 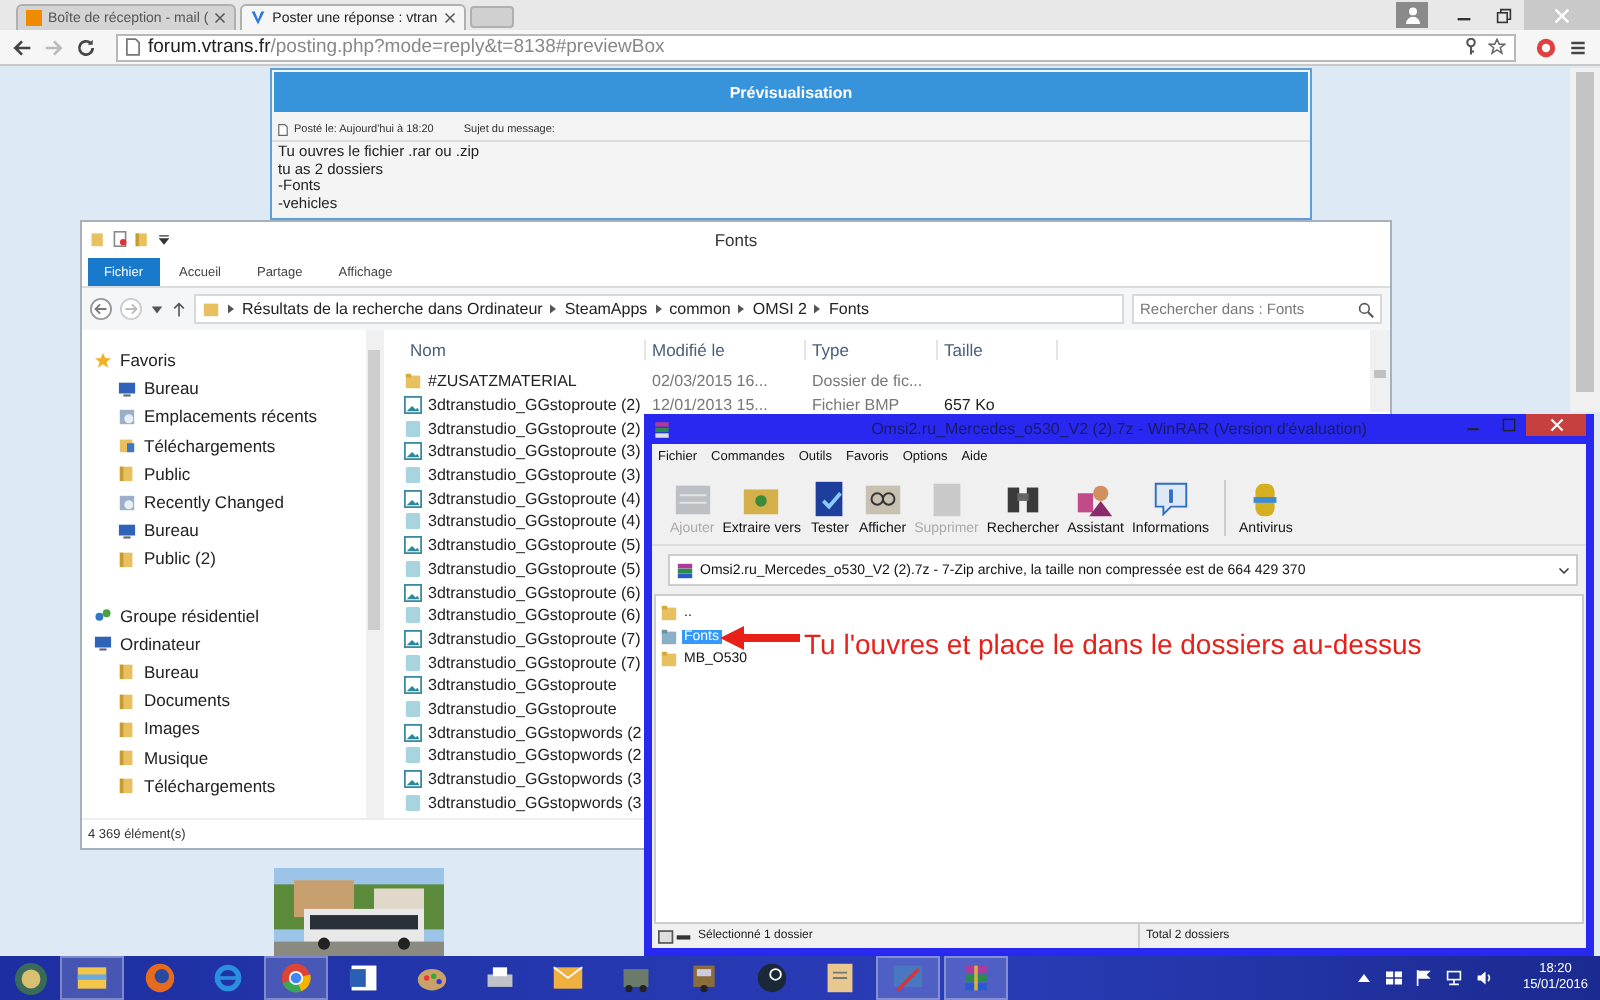 I want to click on window-title: Omsi2.ru_Mercedes_o530_V2 (2).7z - WinRAR (Version d'évaluation), so click(x=1119, y=429).